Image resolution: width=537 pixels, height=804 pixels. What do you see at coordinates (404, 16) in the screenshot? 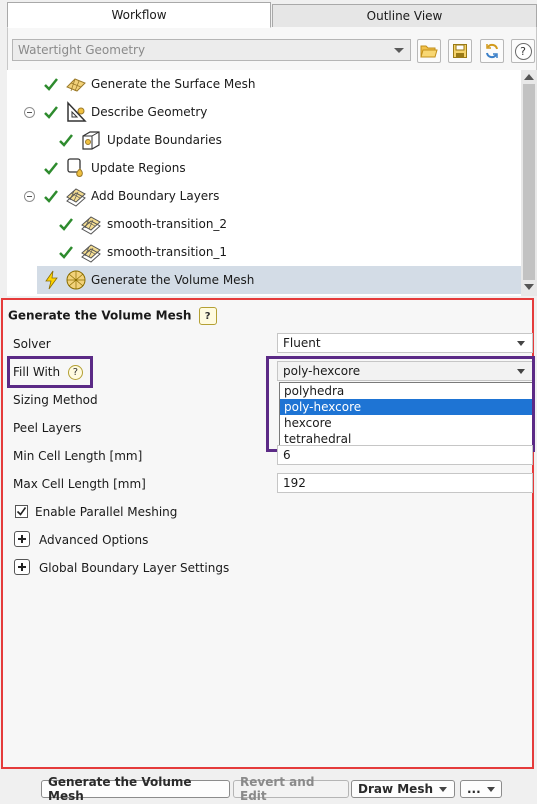
I see `tab-outline-view: Outline View` at bounding box center [404, 16].